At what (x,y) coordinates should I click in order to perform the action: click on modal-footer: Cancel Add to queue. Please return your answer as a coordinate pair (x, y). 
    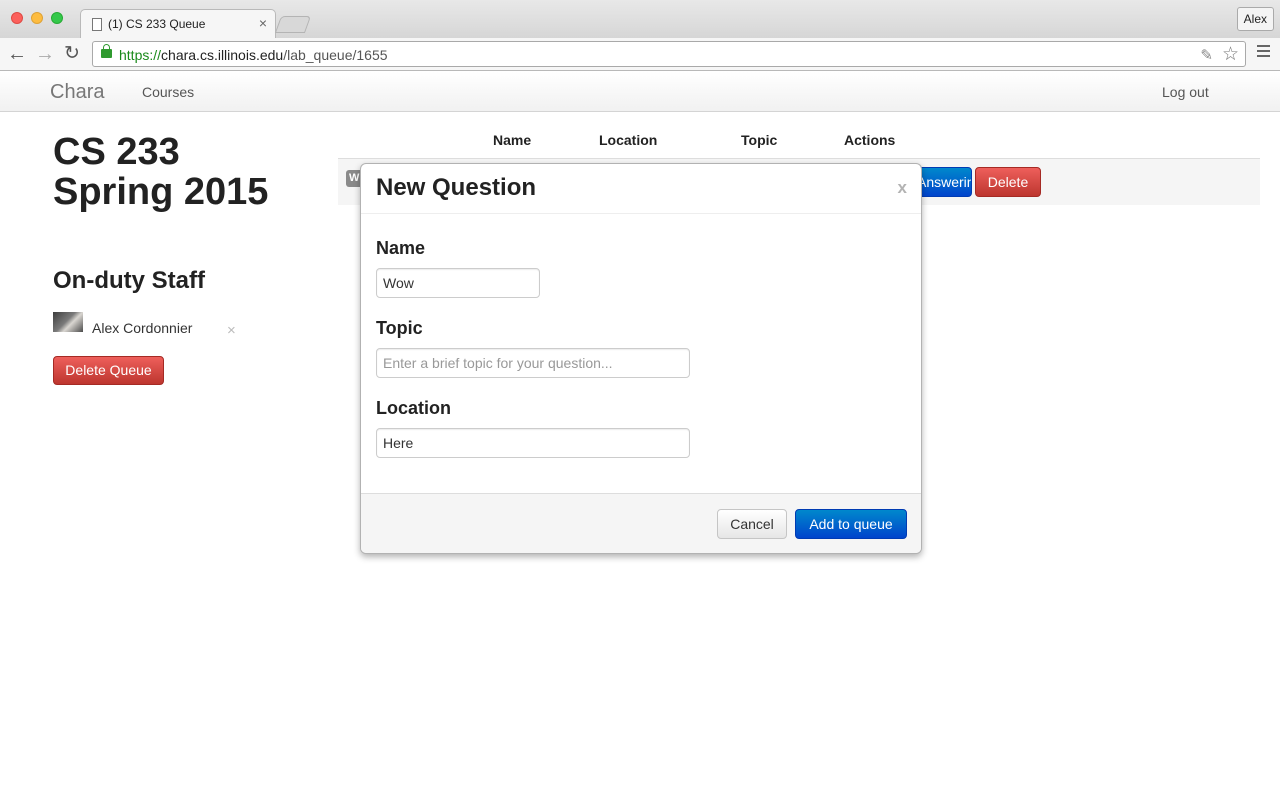
    Looking at the image, I should click on (641, 523).